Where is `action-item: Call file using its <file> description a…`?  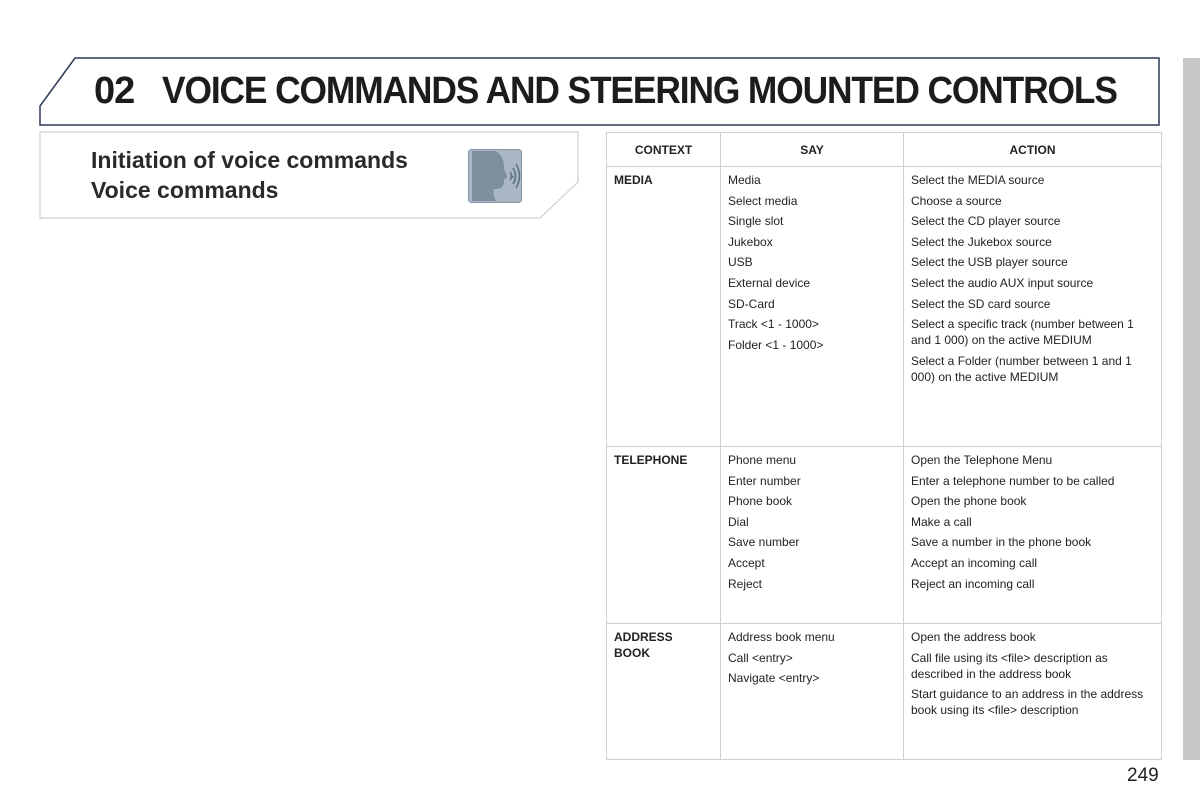 action-item: Call file using its <file> description a… is located at coordinates (1009, 665).